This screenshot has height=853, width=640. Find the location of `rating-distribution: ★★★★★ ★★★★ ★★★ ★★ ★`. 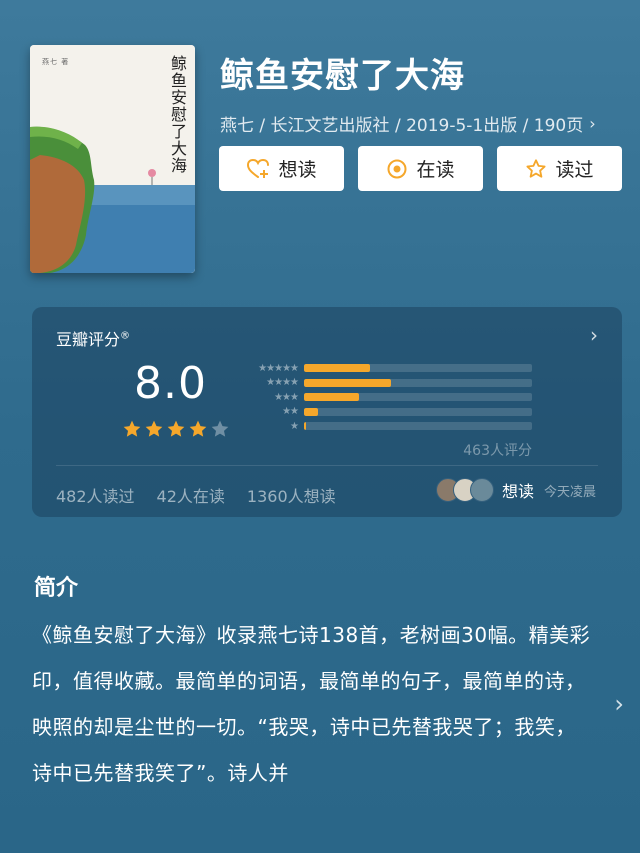

rating-distribution: ★★★★★ ★★★★ ★★★ ★★ ★ is located at coordinates (385, 397).